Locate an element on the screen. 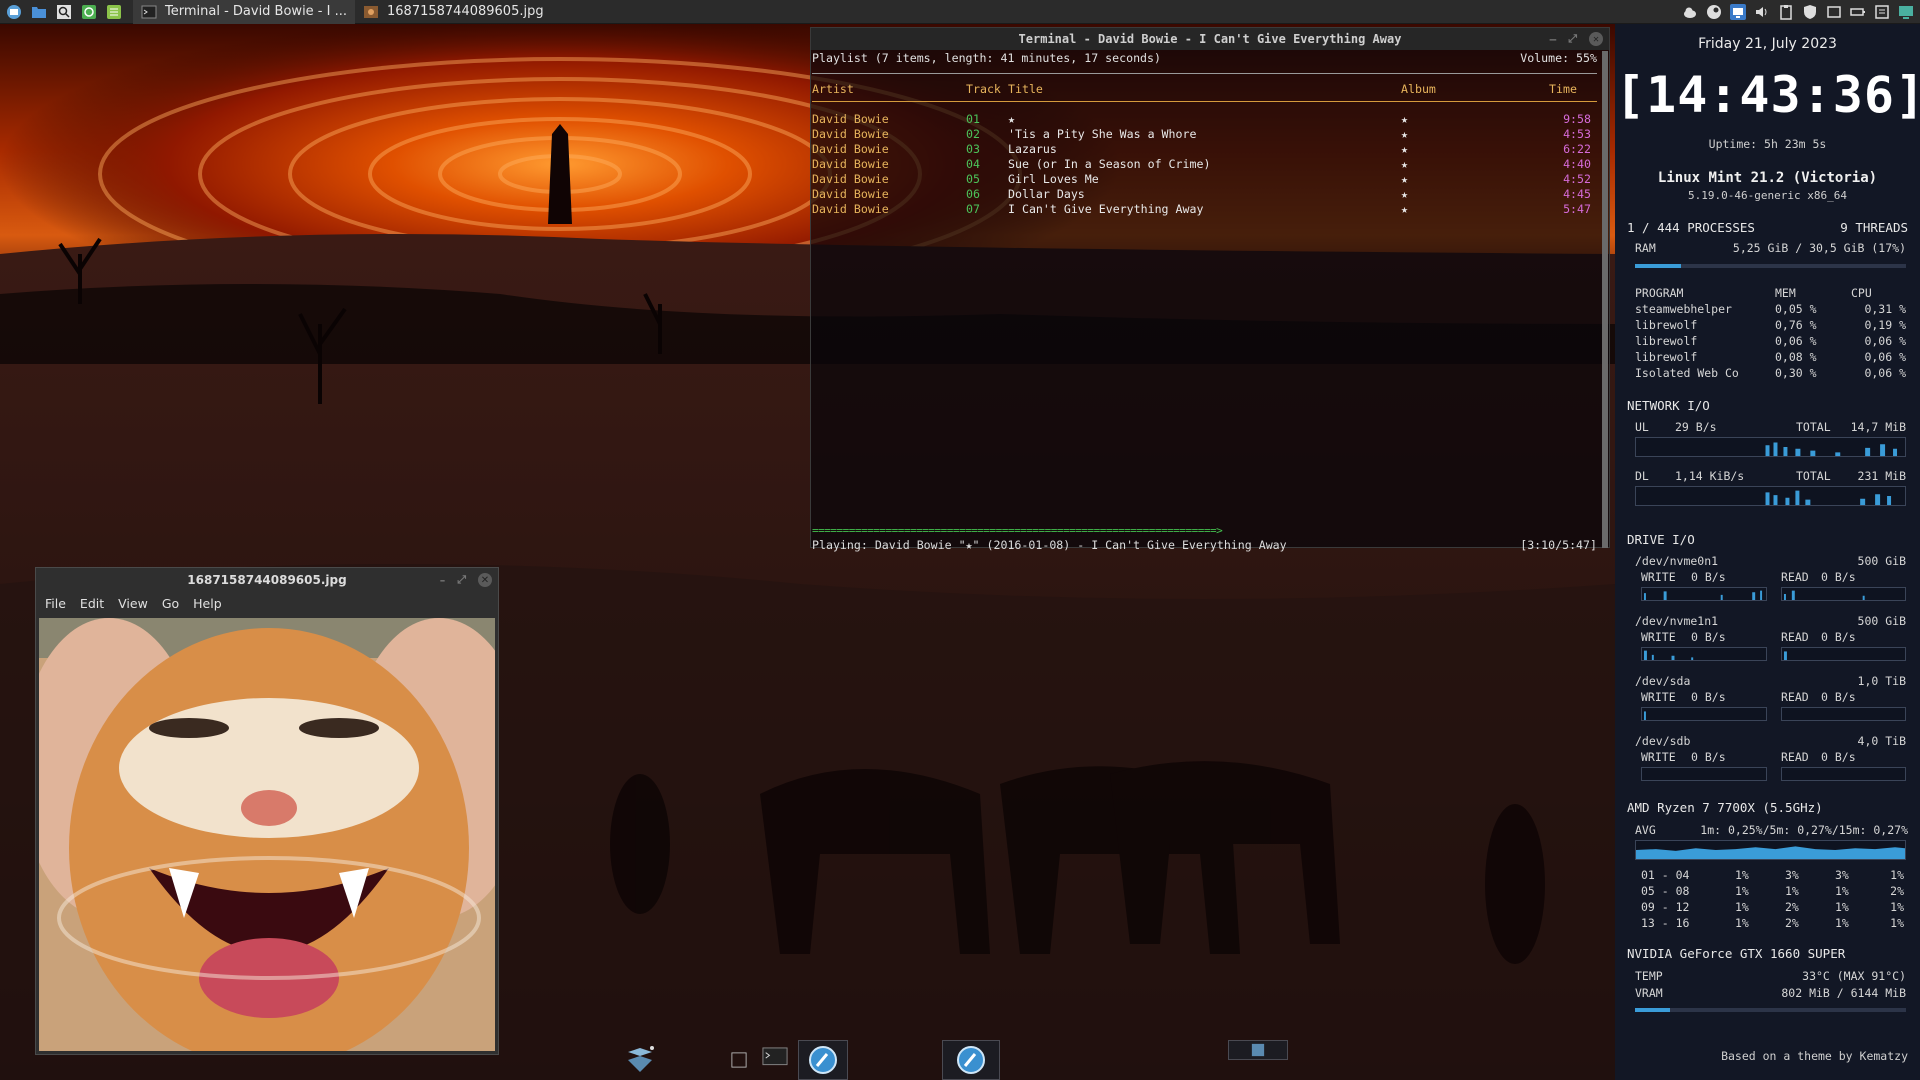 This screenshot has width=1920, height=1080. terminal-scrollbar is located at coordinates (1605, 299).